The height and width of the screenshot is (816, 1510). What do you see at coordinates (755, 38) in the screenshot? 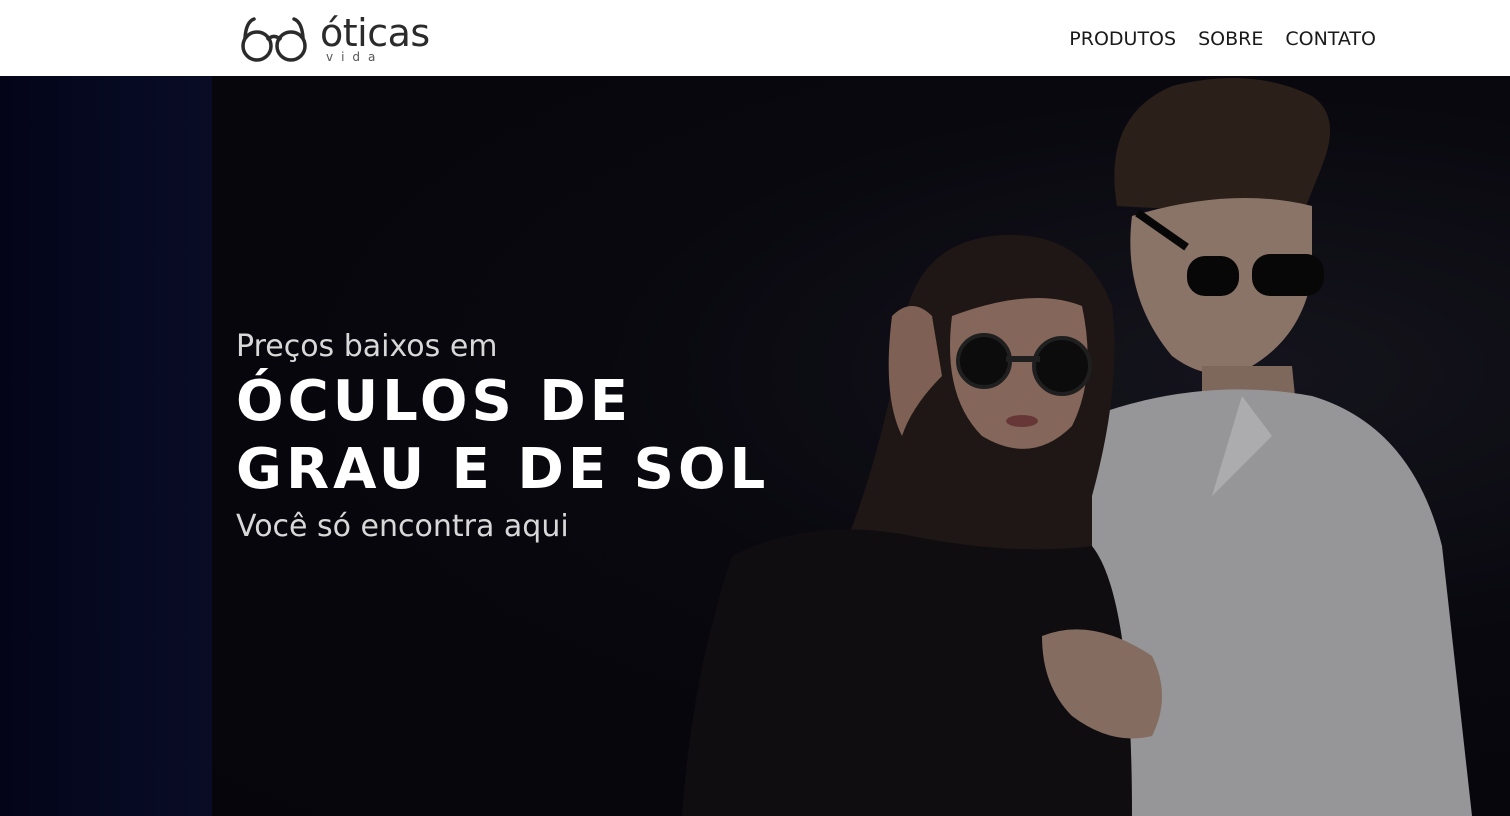
I see `site-header: óticas vida PRODUTOS SOBRE CONTATO` at bounding box center [755, 38].